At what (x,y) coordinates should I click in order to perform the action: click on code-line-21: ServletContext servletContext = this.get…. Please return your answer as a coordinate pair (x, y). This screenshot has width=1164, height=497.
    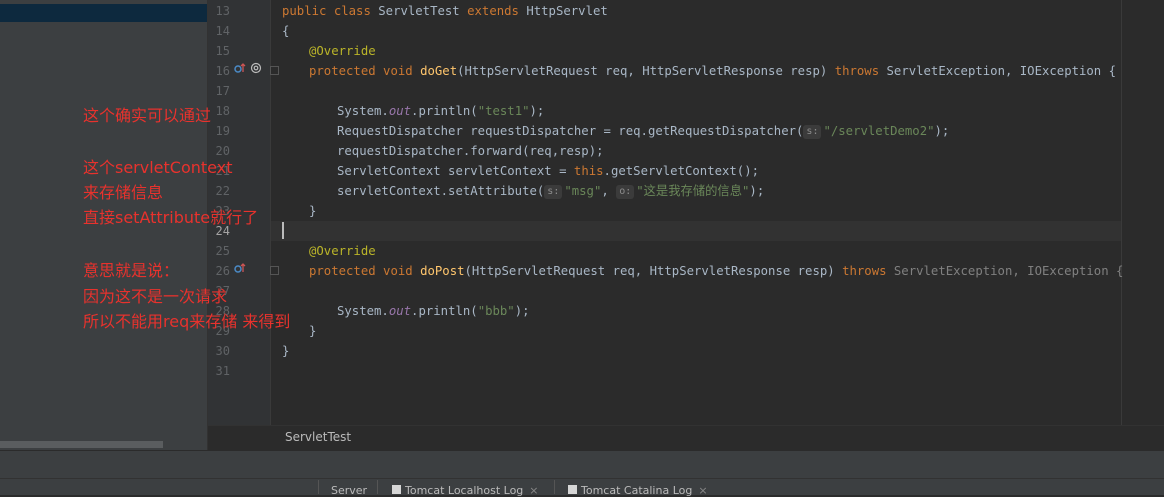
    Looking at the image, I should click on (548, 171).